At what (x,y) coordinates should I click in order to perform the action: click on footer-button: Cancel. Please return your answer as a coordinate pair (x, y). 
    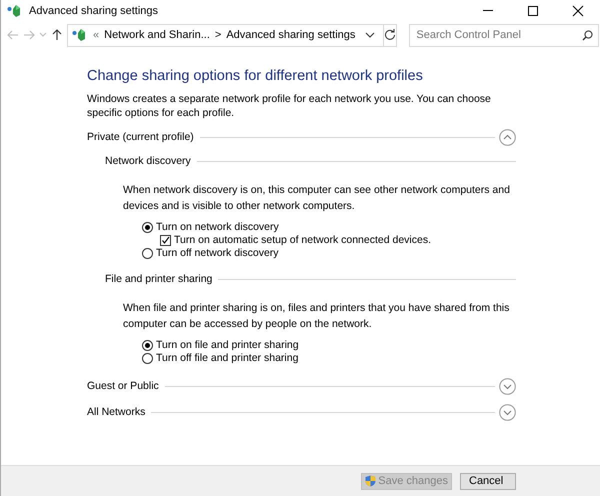
    Looking at the image, I should click on (488, 481).